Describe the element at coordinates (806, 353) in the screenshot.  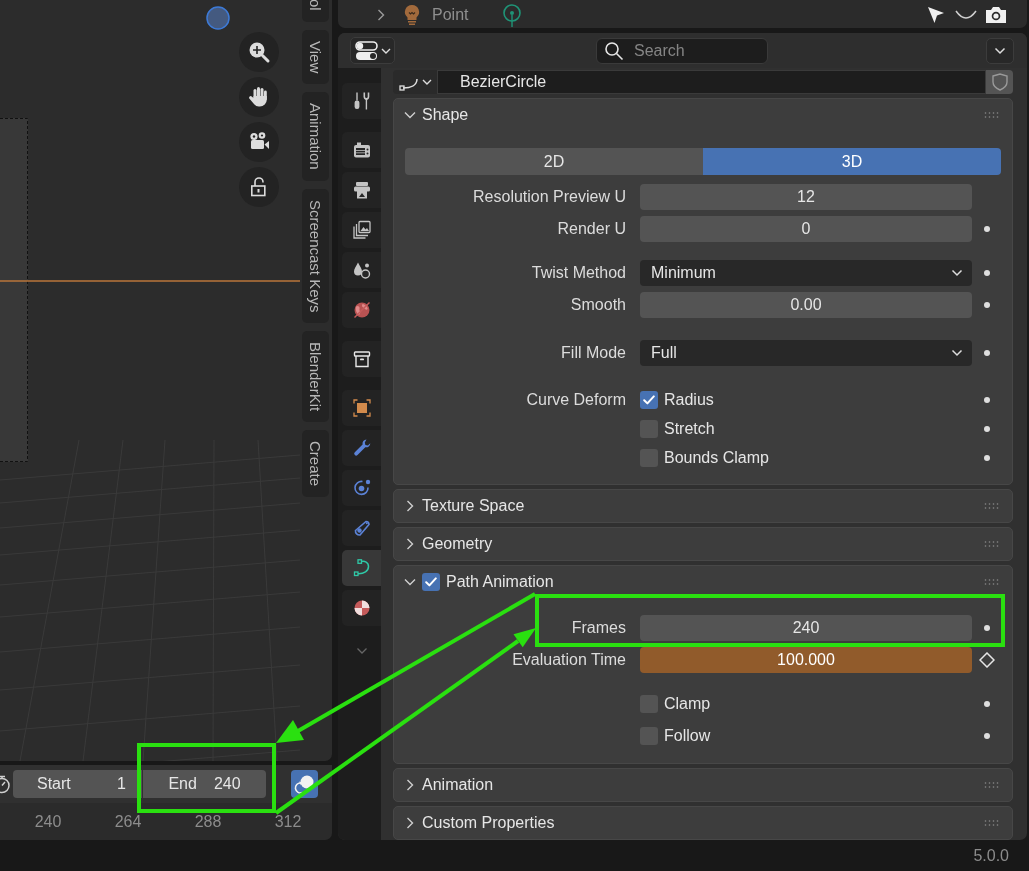
I see `dropdown-field: Full` at that location.